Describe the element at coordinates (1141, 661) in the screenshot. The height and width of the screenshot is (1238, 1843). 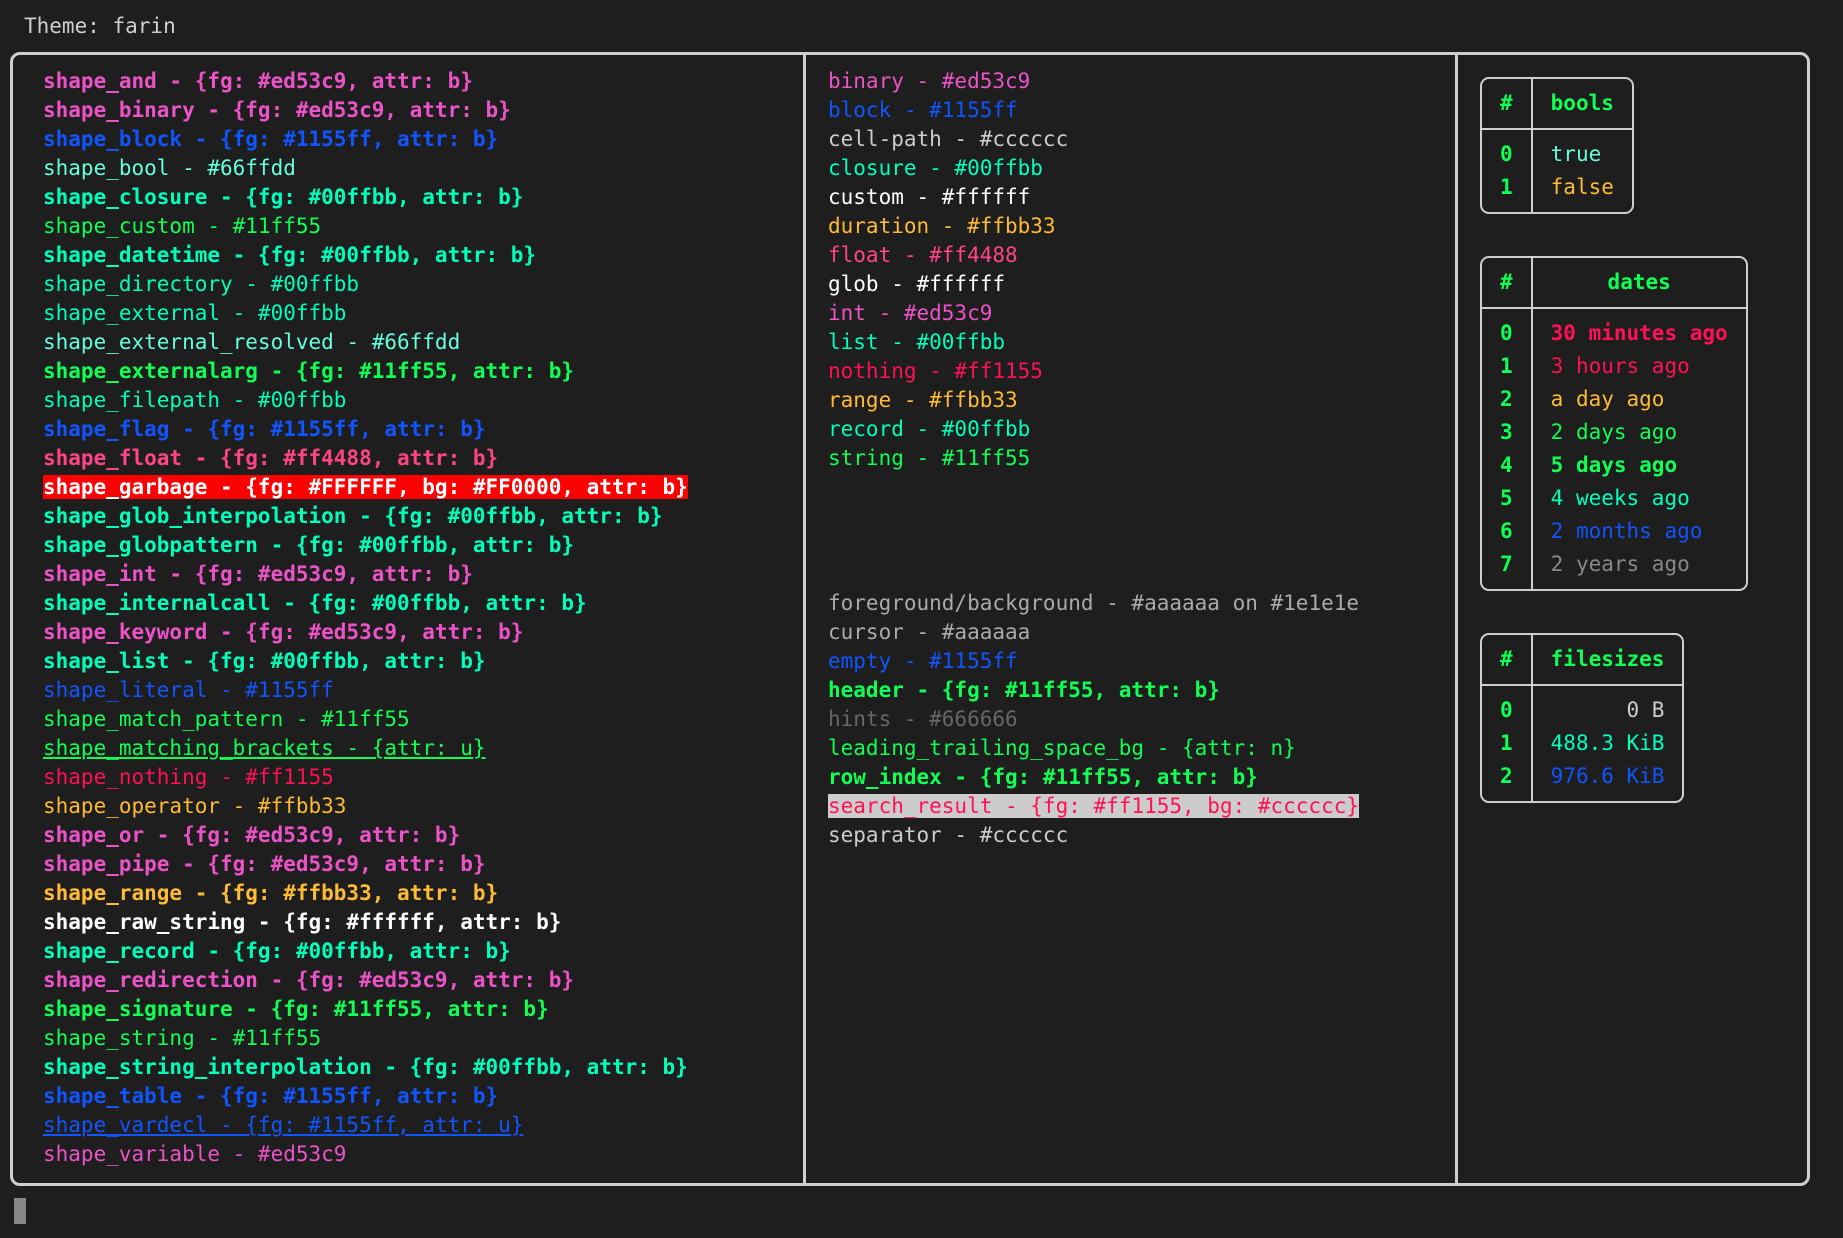
I see `ui-line: empty - #1155ff` at that location.